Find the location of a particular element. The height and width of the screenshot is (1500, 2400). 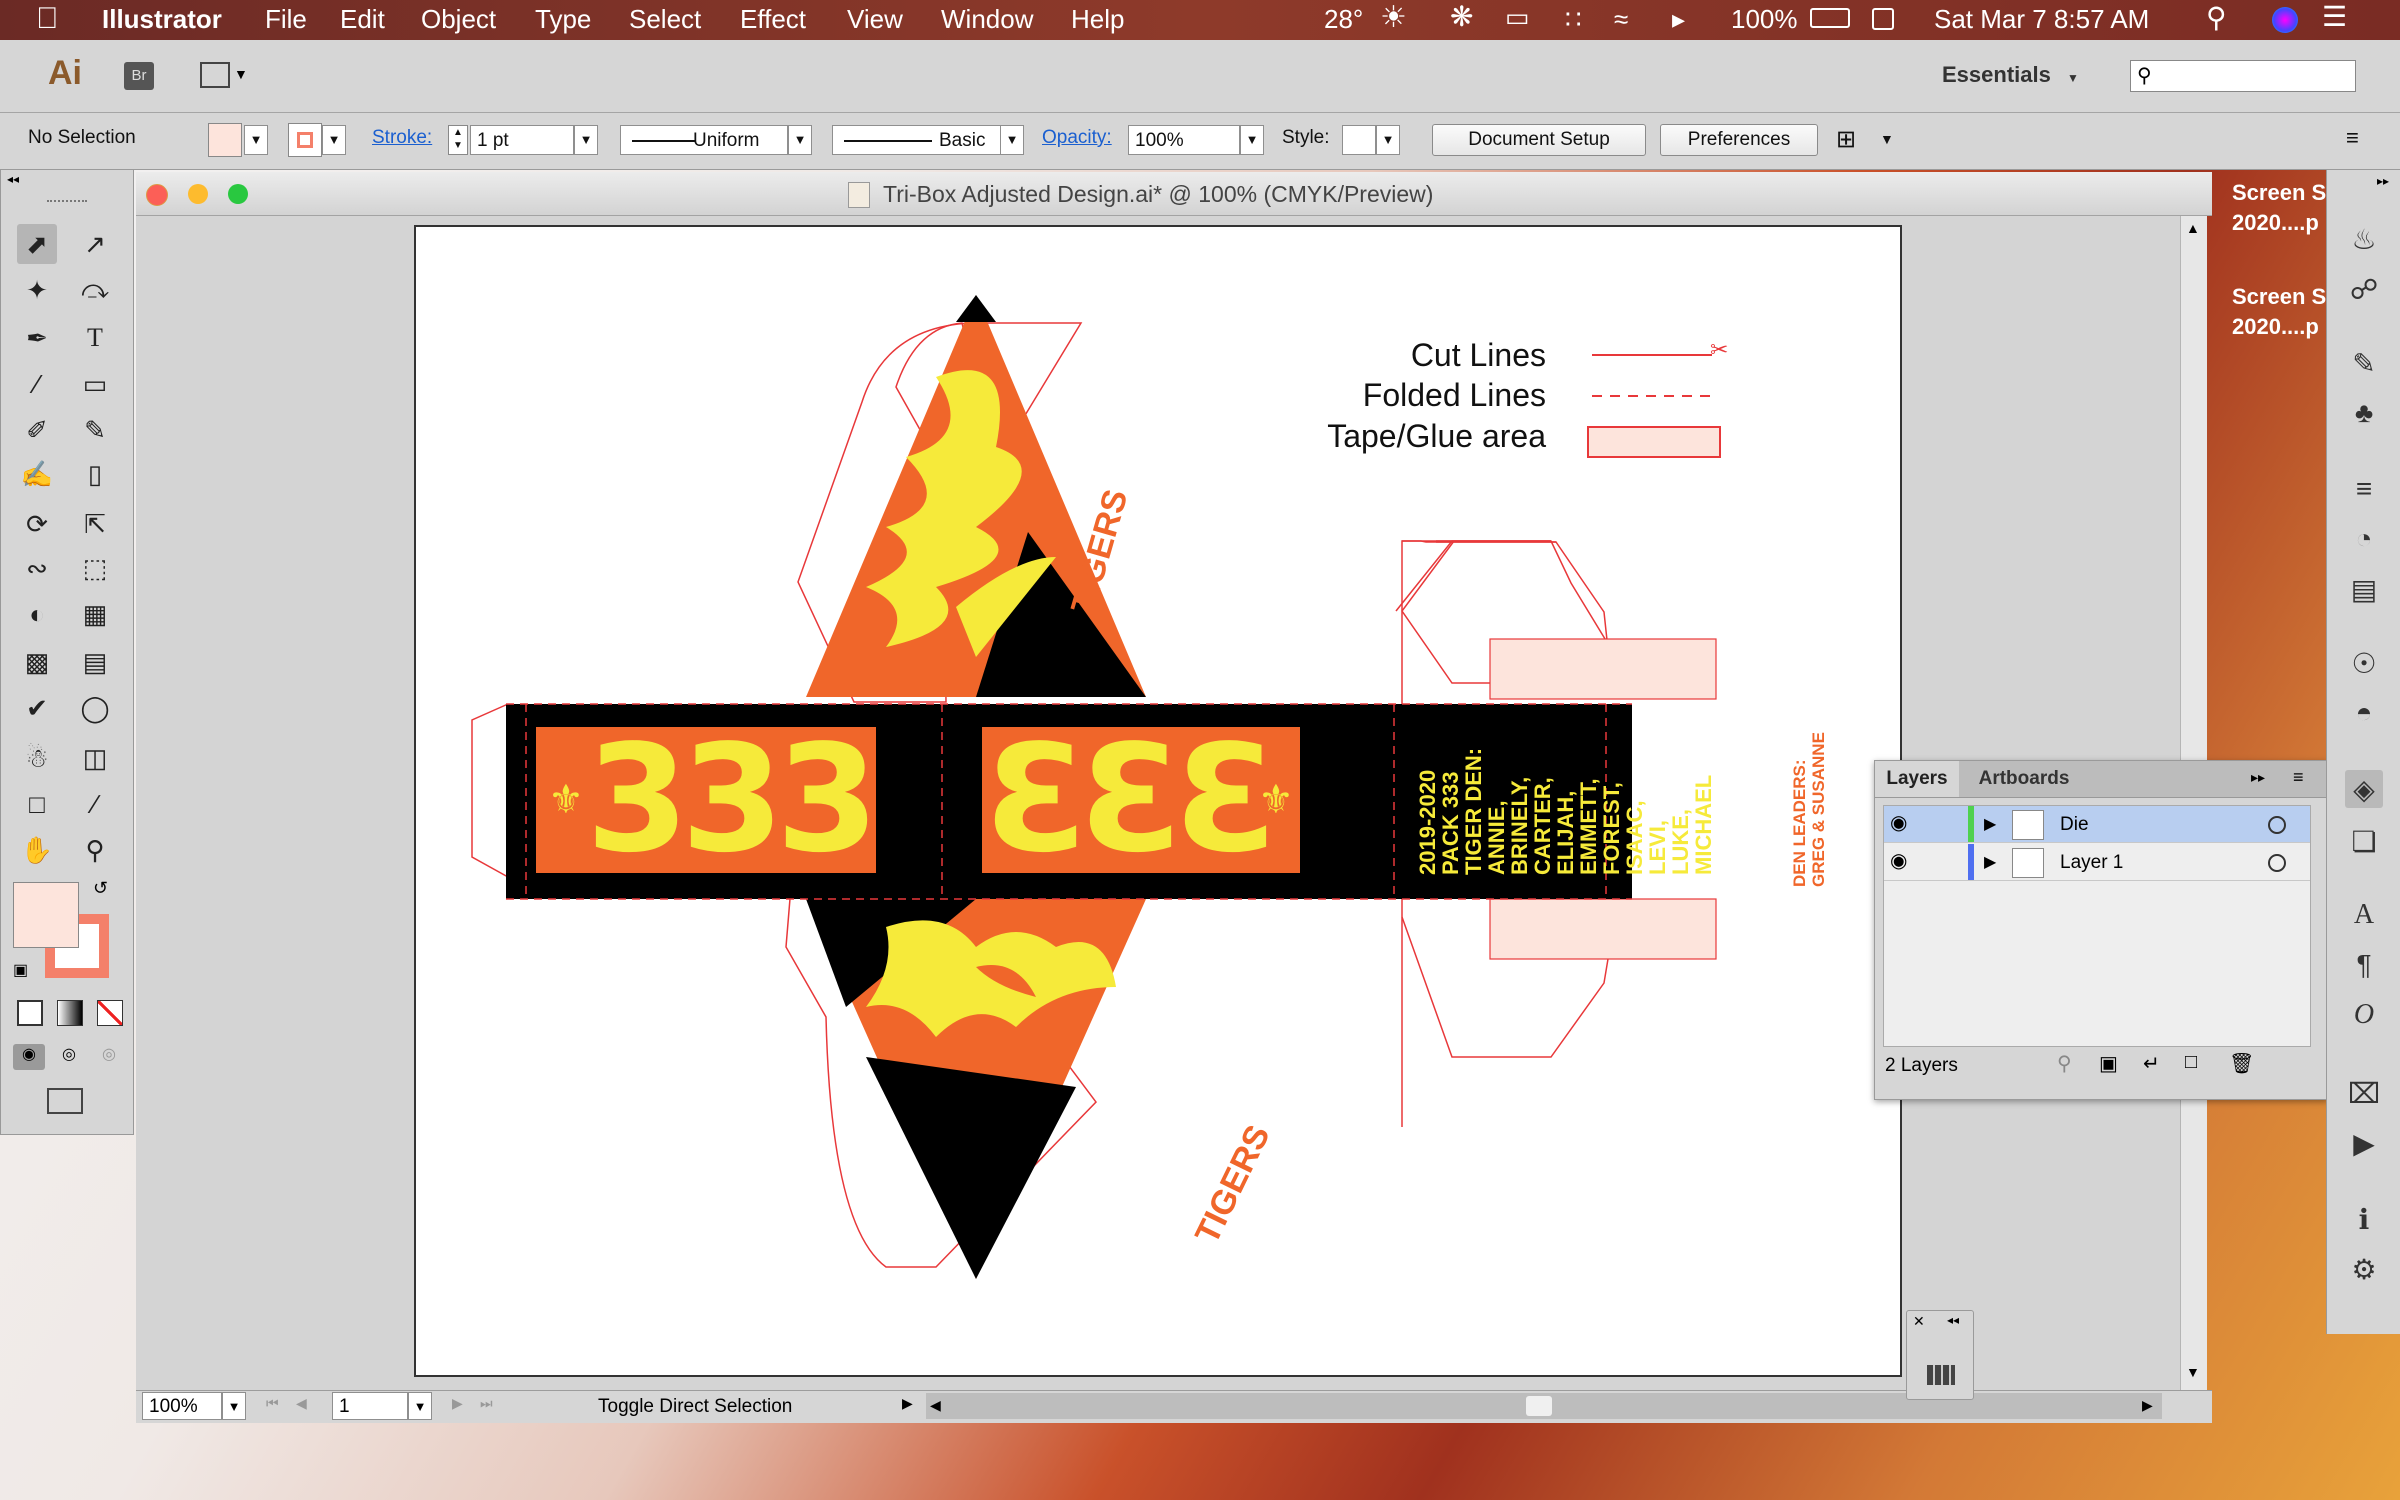

line-segment-tool-icon: ⁄ is located at coordinates (37, 384).